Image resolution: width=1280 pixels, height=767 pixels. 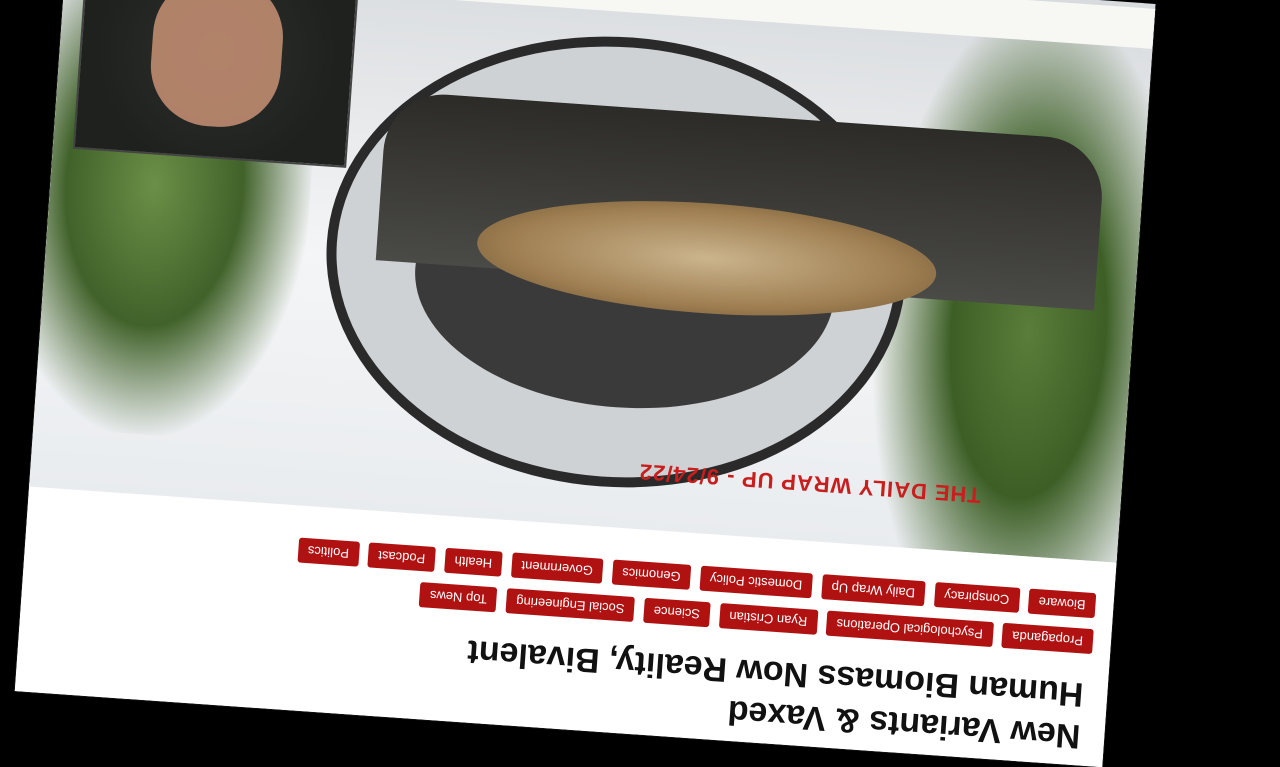 What do you see at coordinates (216, 65) in the screenshot?
I see `hands-image` at bounding box center [216, 65].